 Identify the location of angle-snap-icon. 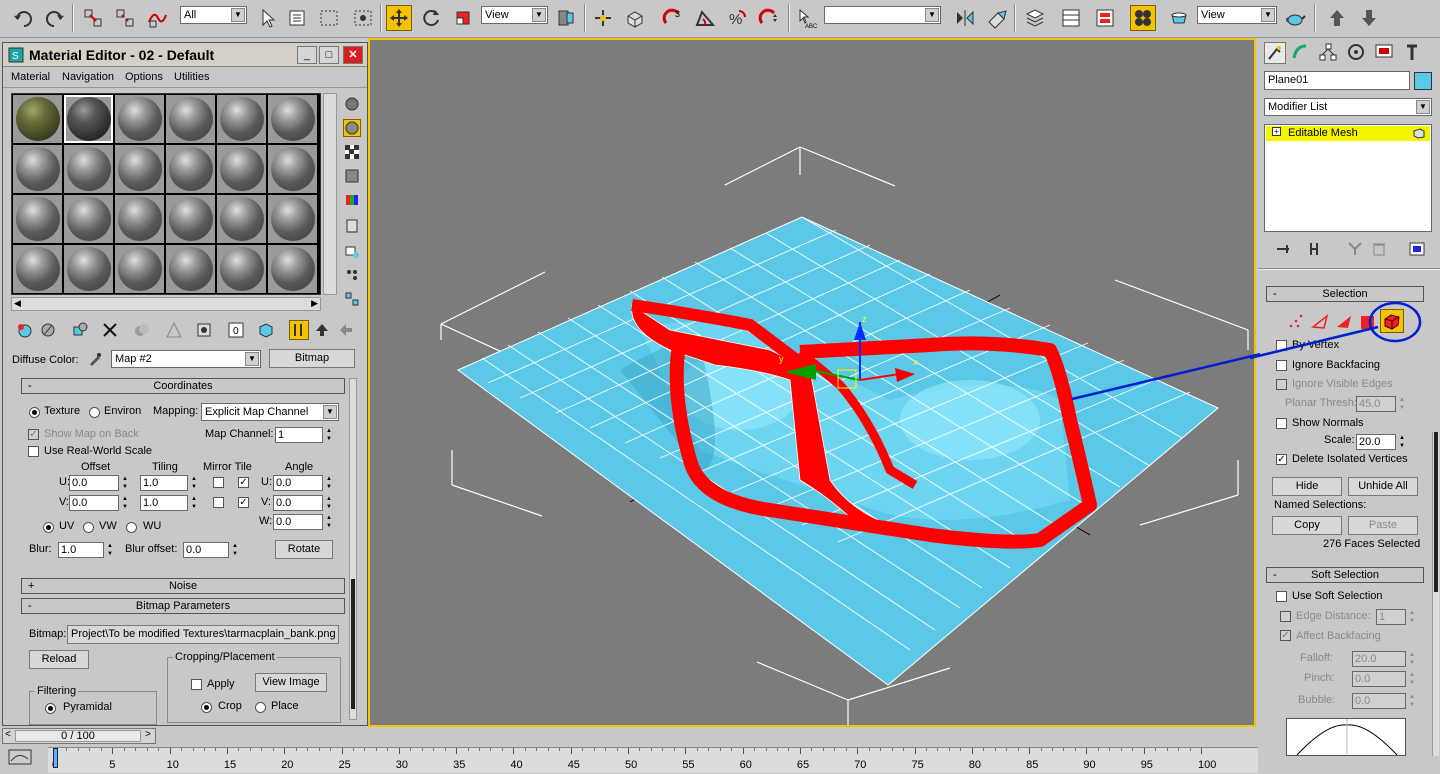
(705, 18).